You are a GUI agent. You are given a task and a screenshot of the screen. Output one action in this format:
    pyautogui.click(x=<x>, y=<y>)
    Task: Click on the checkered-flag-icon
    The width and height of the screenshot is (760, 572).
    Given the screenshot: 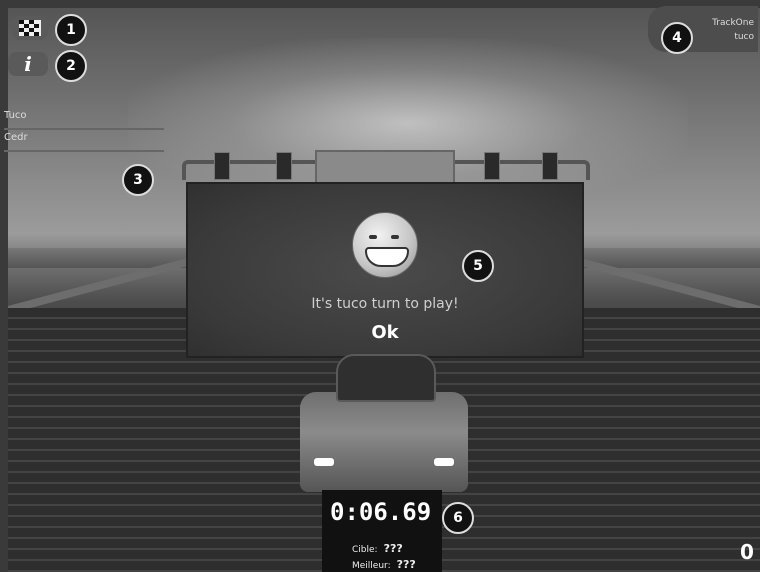 What is the action you would take?
    pyautogui.click(x=30, y=28)
    